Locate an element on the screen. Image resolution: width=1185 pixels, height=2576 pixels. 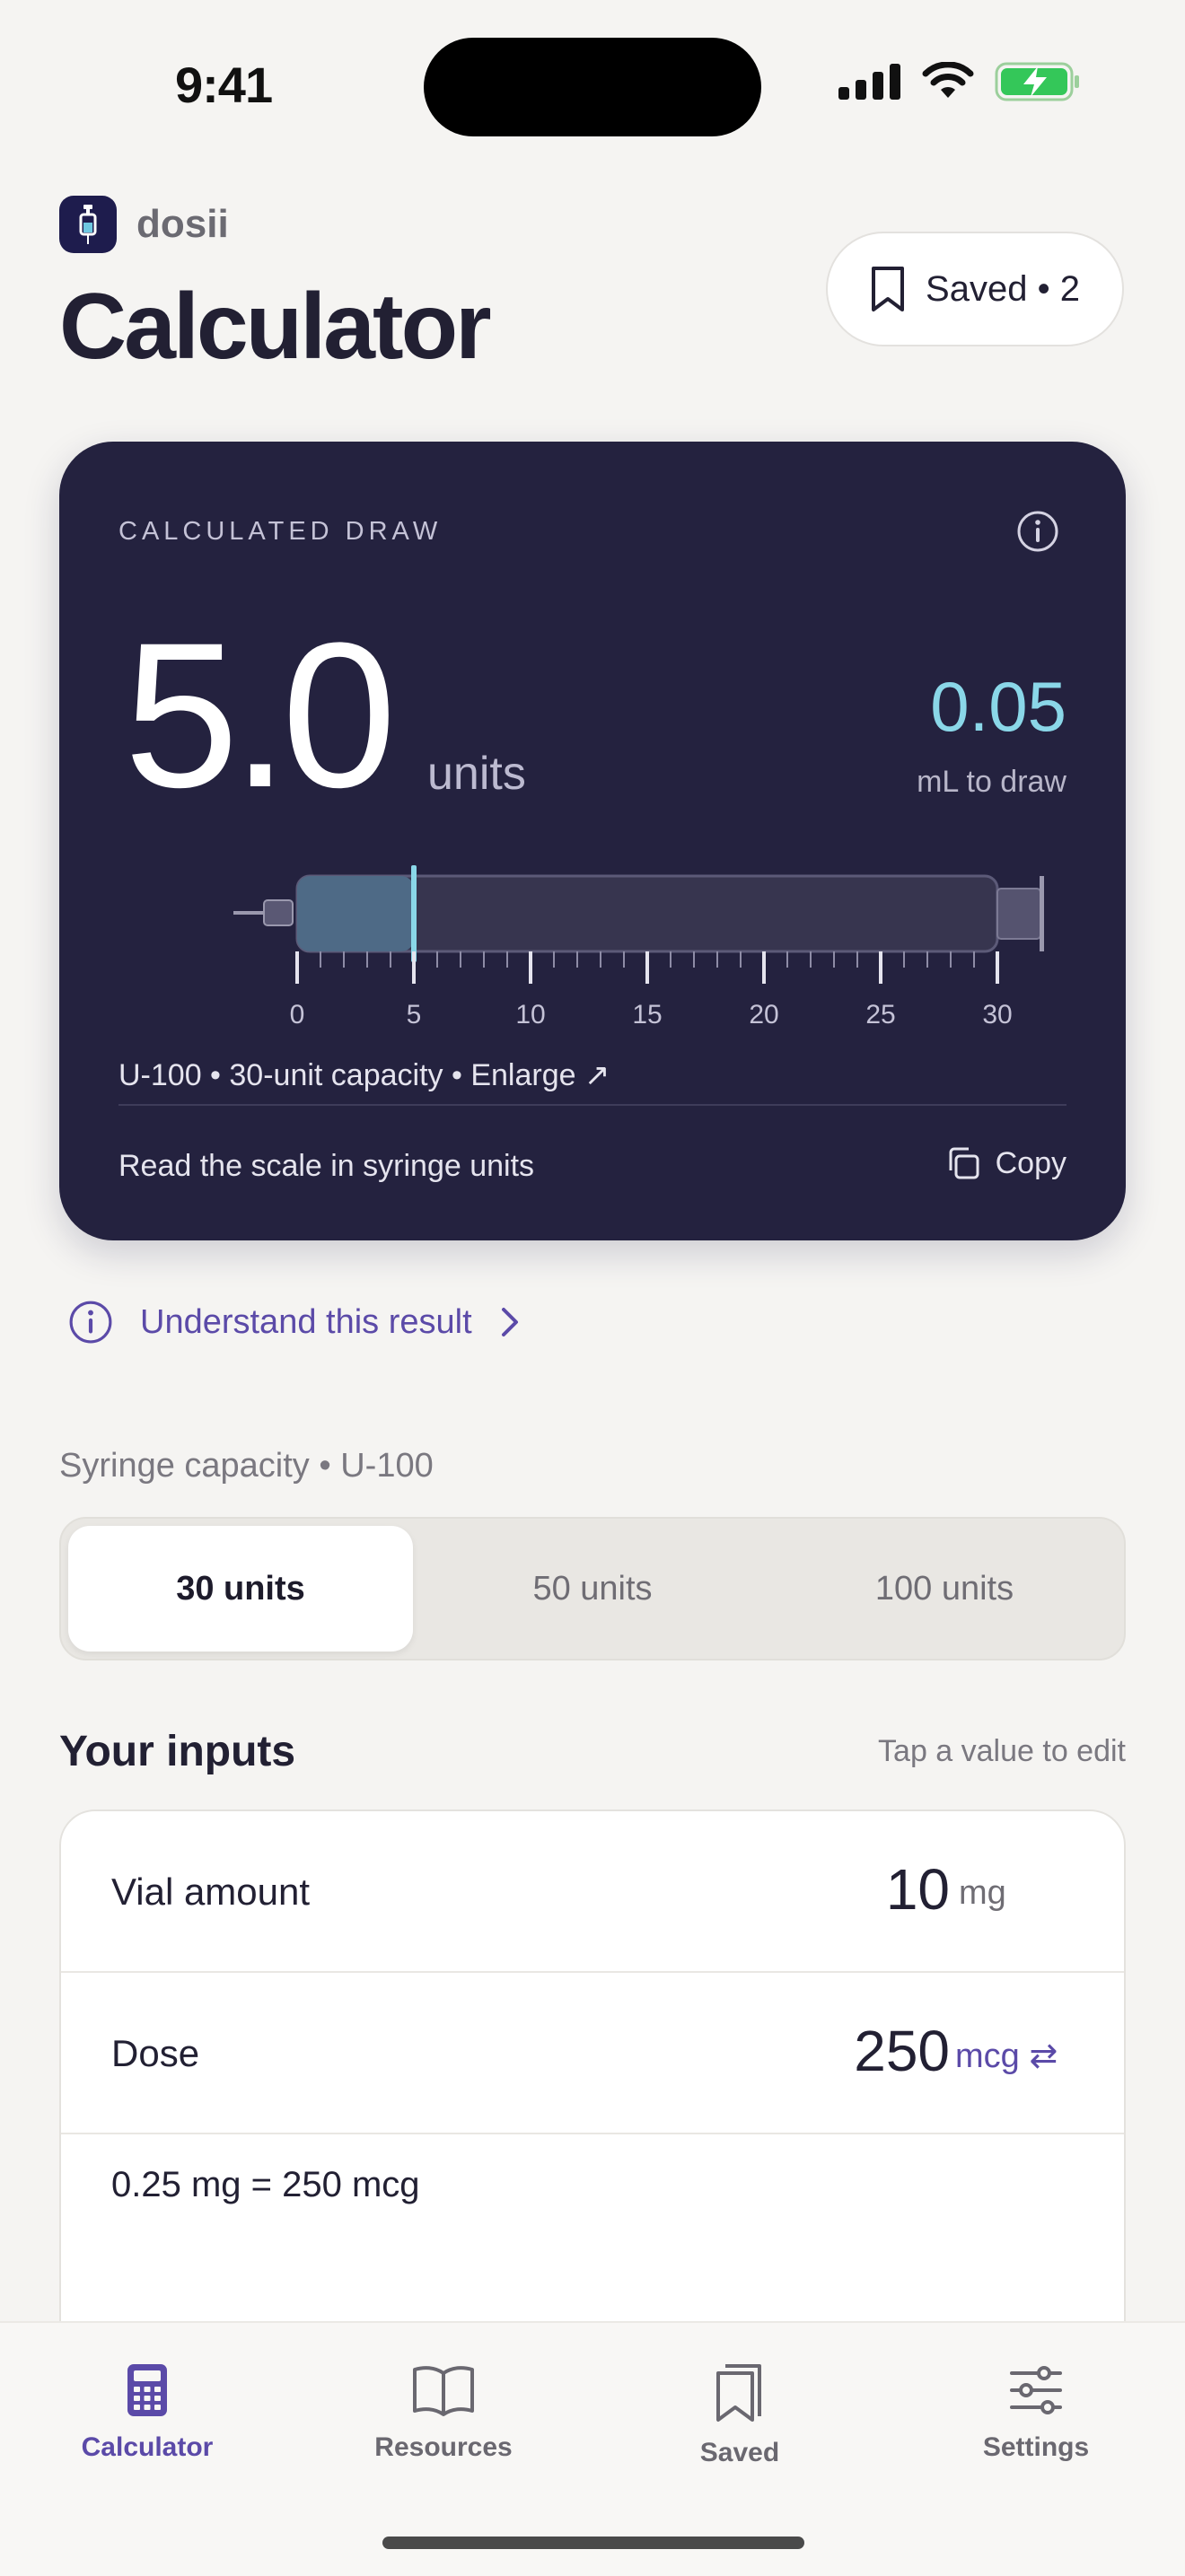
status-icons is located at coordinates (959, 81).